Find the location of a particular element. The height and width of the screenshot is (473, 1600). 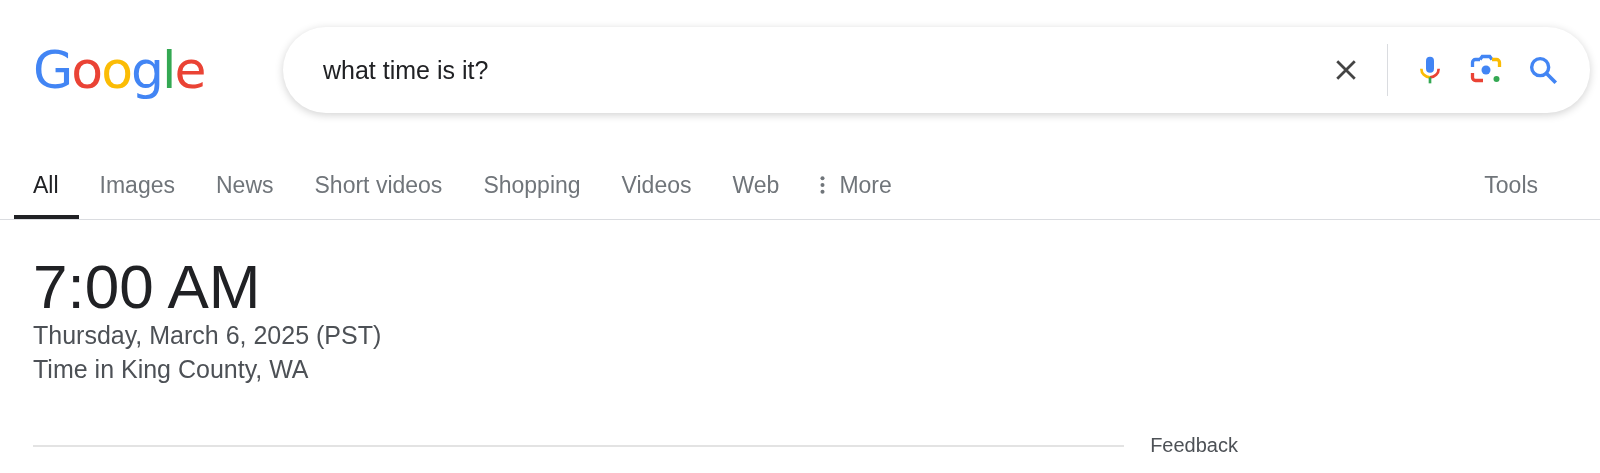

tab: Shopping is located at coordinates (532, 187).